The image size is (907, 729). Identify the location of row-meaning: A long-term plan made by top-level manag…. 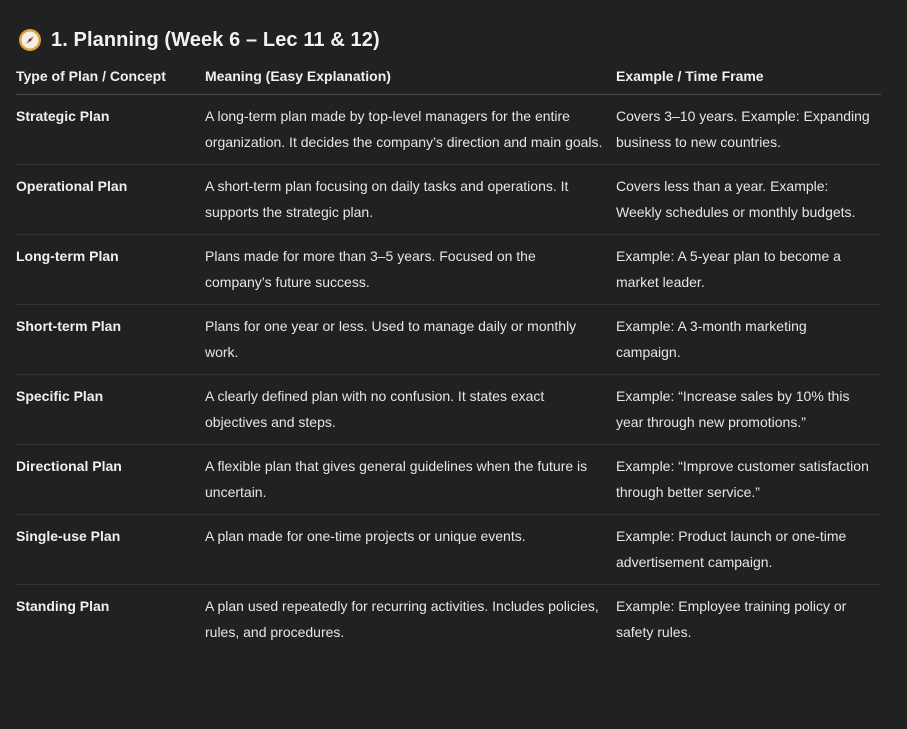
(410, 129).